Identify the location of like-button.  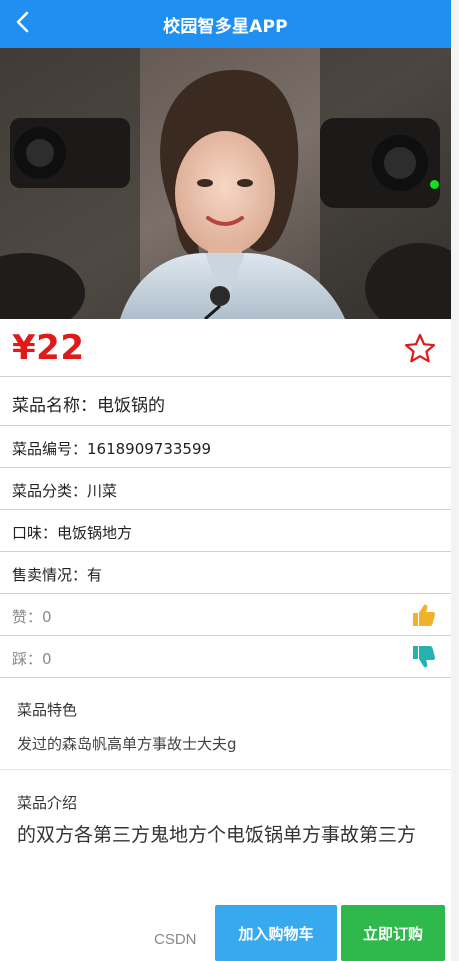
(423, 617).